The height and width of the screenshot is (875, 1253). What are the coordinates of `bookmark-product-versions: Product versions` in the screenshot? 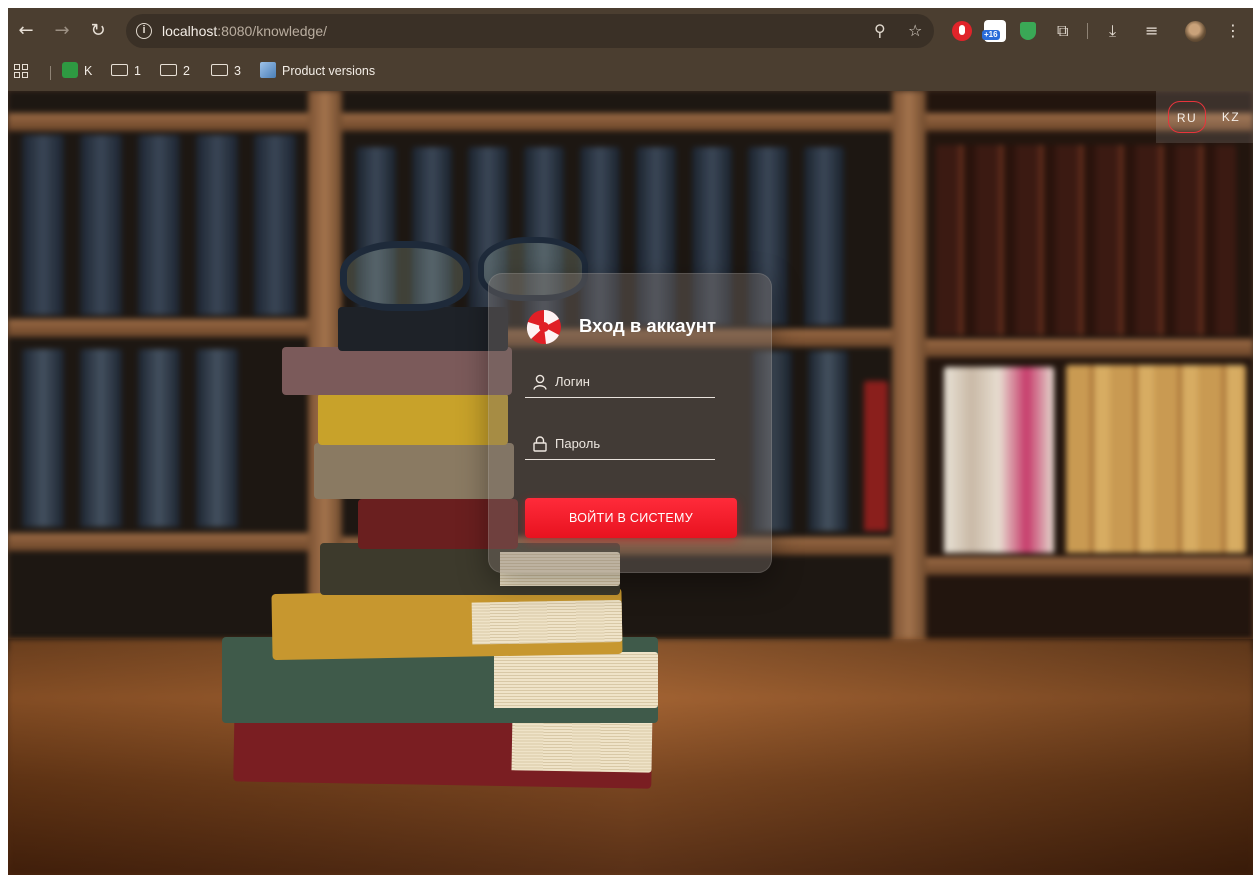 It's located at (317, 71).